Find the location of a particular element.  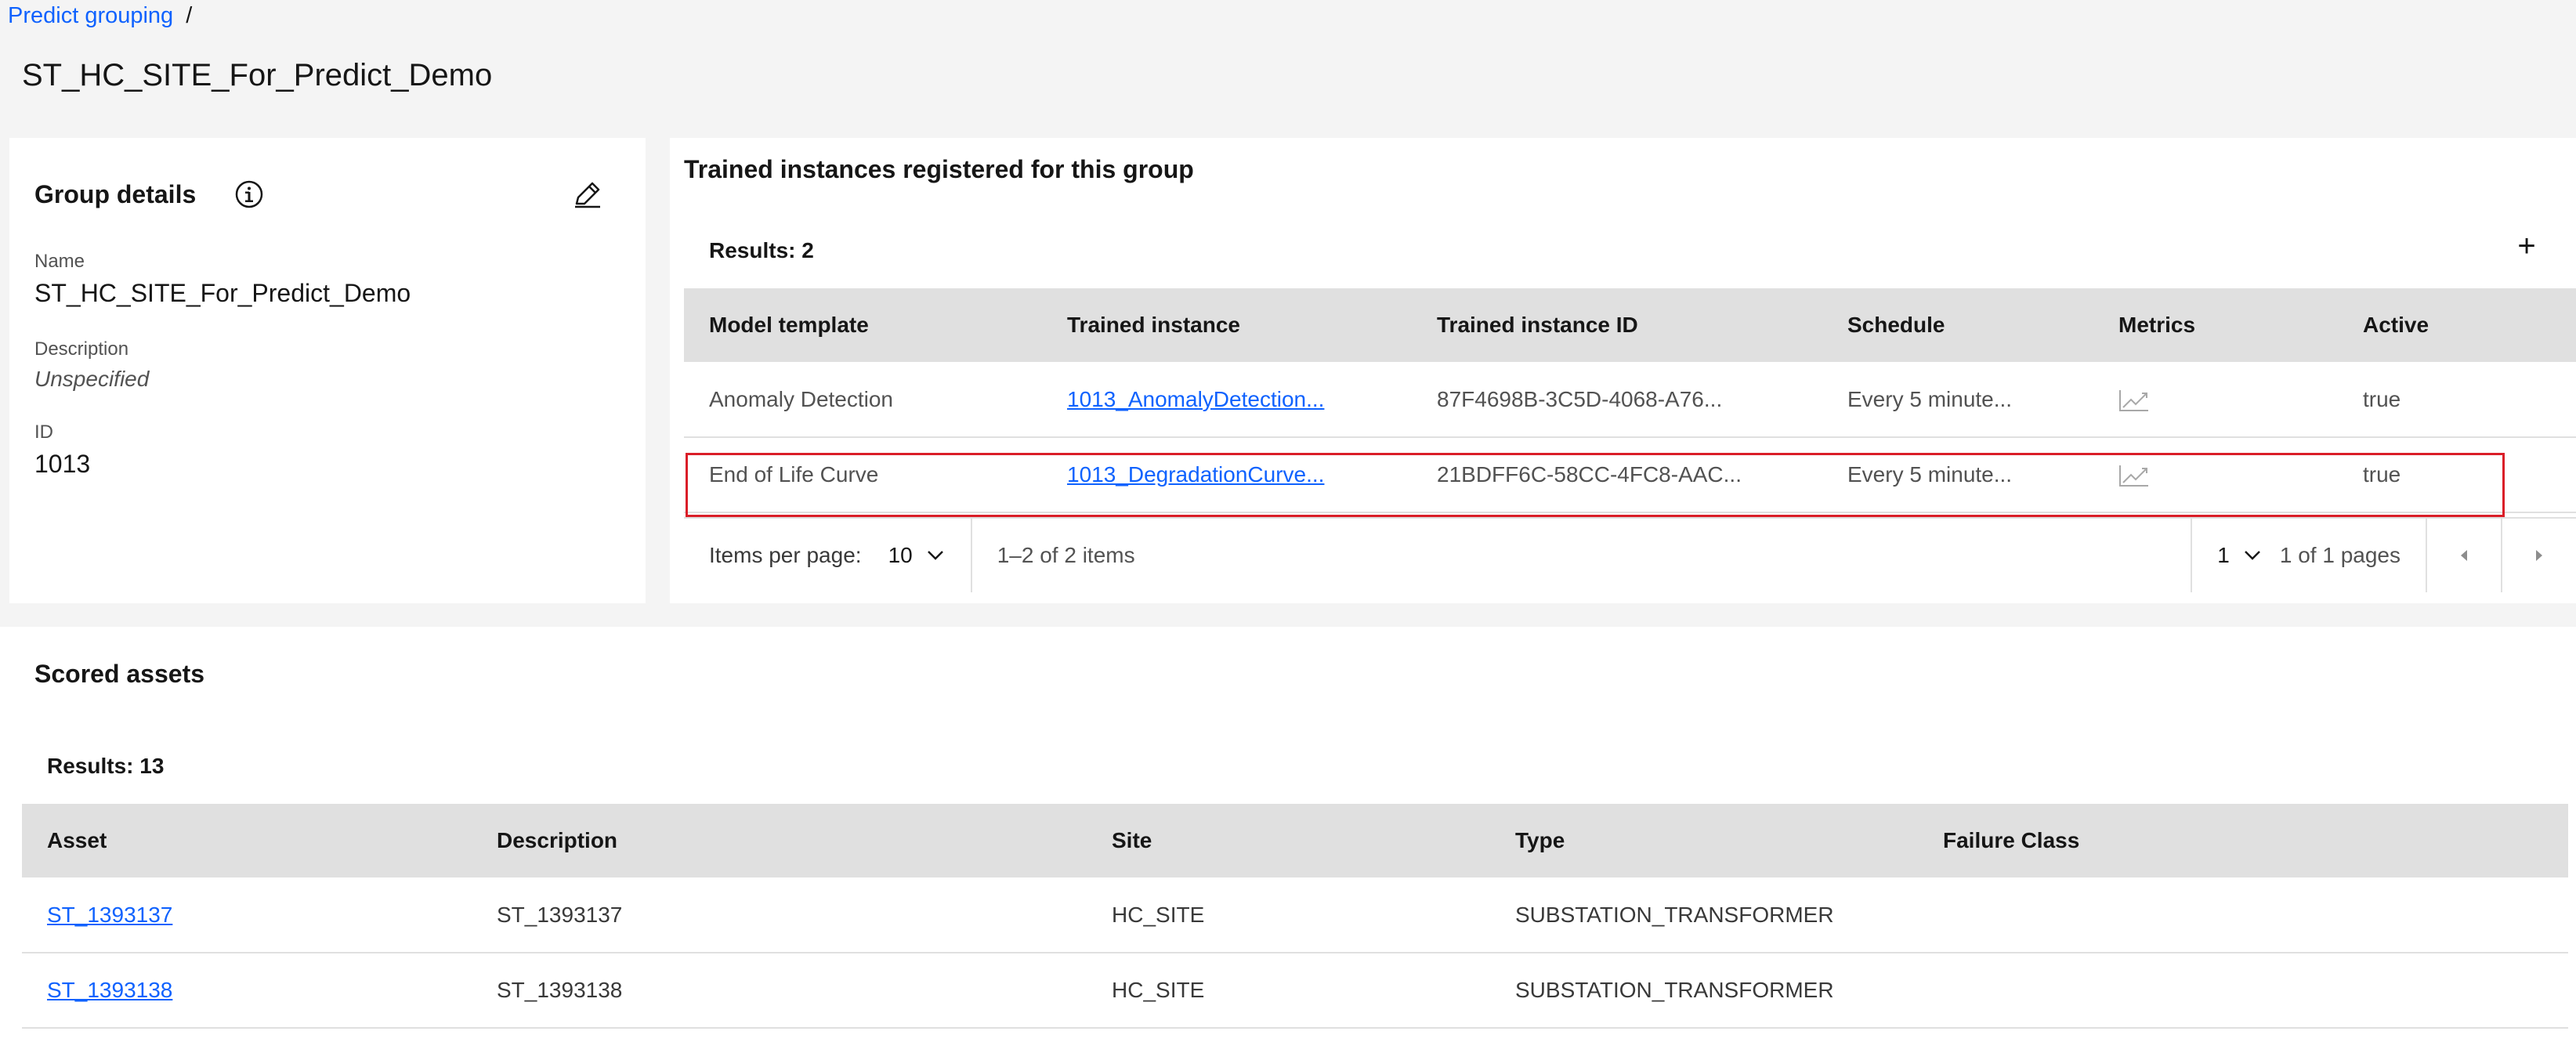

previous-page-button is located at coordinates (2463, 555).